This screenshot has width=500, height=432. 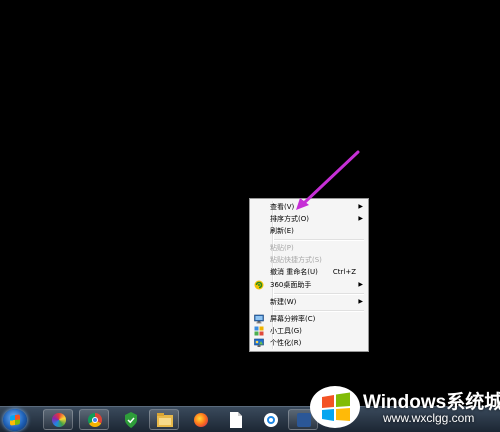 I want to click on file-explorer-icon, so click(x=165, y=420).